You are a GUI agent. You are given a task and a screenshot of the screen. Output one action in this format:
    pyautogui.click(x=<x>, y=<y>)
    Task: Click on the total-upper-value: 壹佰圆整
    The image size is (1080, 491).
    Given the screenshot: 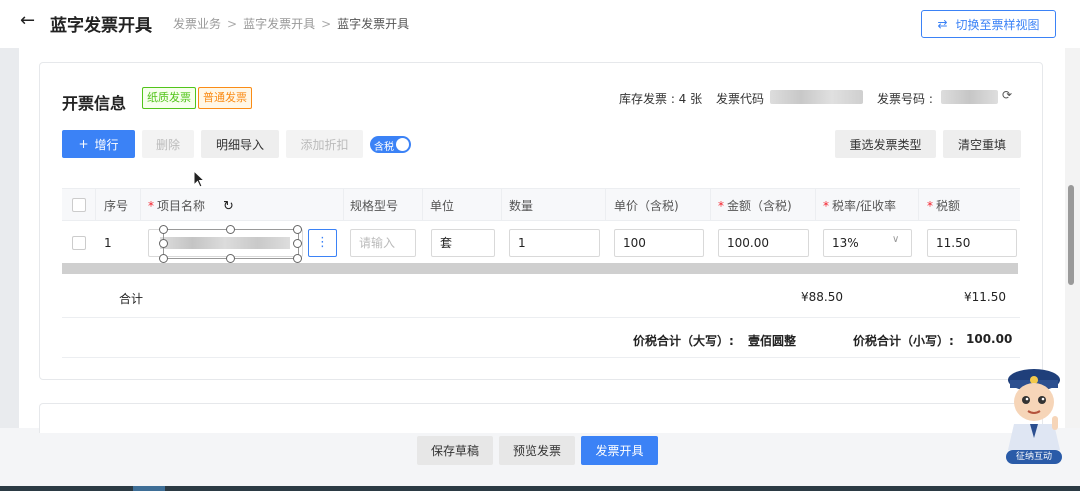 What is the action you would take?
    pyautogui.click(x=772, y=341)
    